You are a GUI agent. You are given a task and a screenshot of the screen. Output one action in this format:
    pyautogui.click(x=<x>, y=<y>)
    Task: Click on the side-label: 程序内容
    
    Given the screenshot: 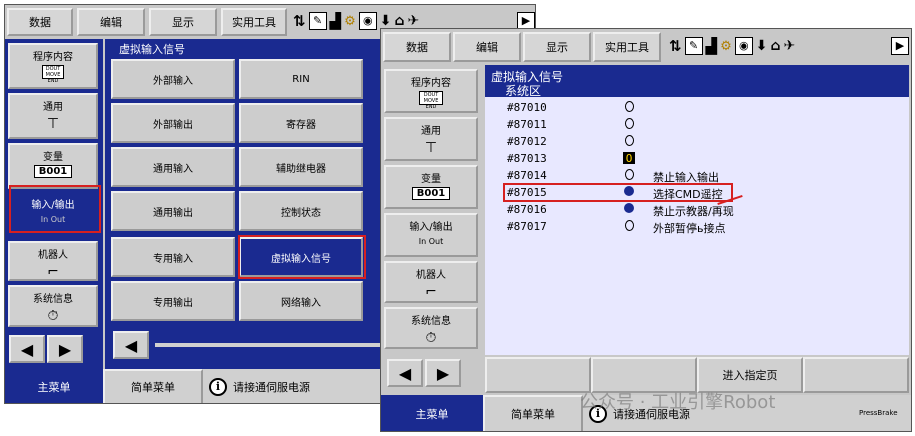 What is the action you would take?
    pyautogui.click(x=431, y=83)
    